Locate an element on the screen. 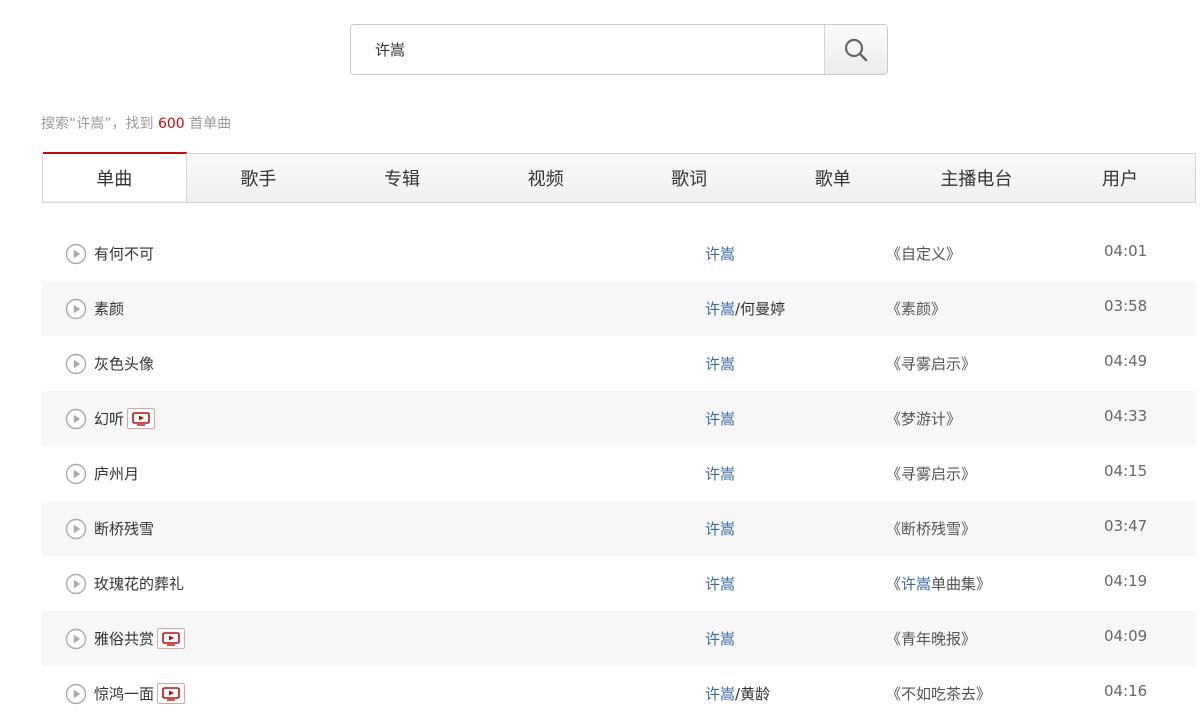 This screenshot has width=1200, height=717. song-row: 惊鸿一面 许嵩 / 黄龄 《不如吃茶去》 04:16 is located at coordinates (619, 691).